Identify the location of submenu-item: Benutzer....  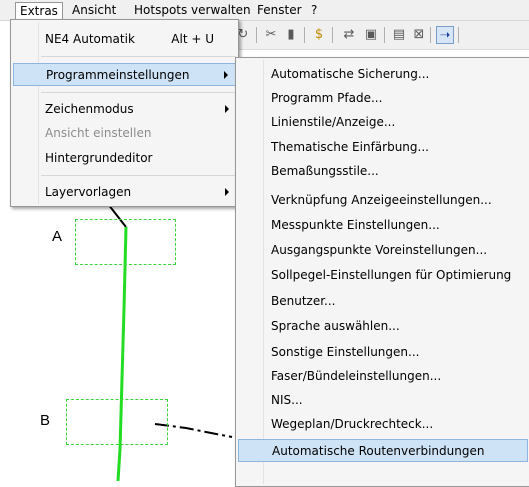
(383, 301).